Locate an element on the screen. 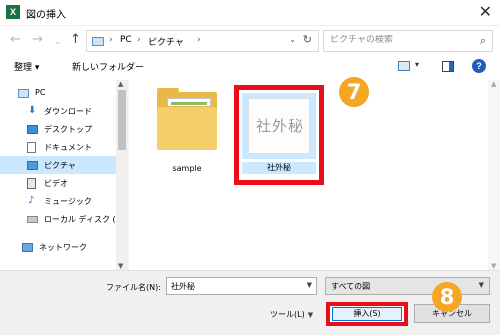 The height and width of the screenshot is (335, 500). command-bar: 整理 ▾ 新しいフォルダー ▾ ? is located at coordinates (250, 67).